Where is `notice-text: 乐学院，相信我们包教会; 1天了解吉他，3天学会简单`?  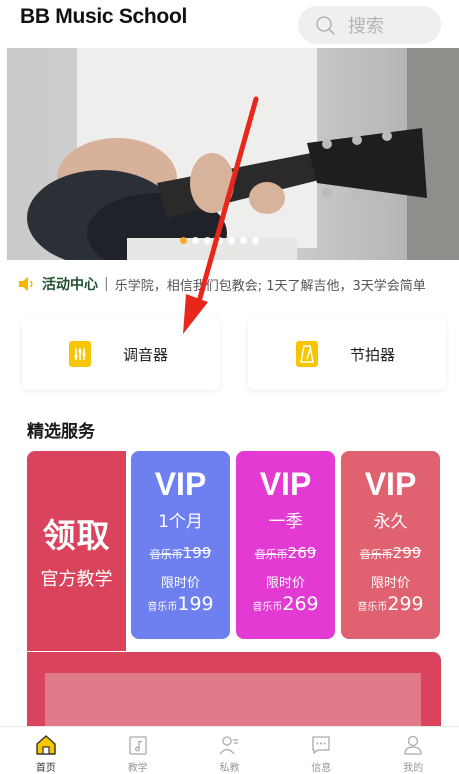
notice-text: 乐学院，相信我们包教会; 1天了解吉他，3天学会简单 is located at coordinates (270, 286).